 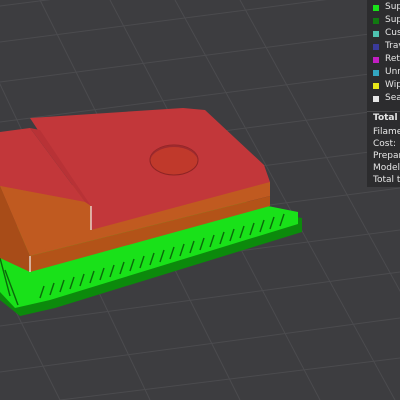 I want to click on summary-row-prepare: Prepare, so click(x=386, y=156).